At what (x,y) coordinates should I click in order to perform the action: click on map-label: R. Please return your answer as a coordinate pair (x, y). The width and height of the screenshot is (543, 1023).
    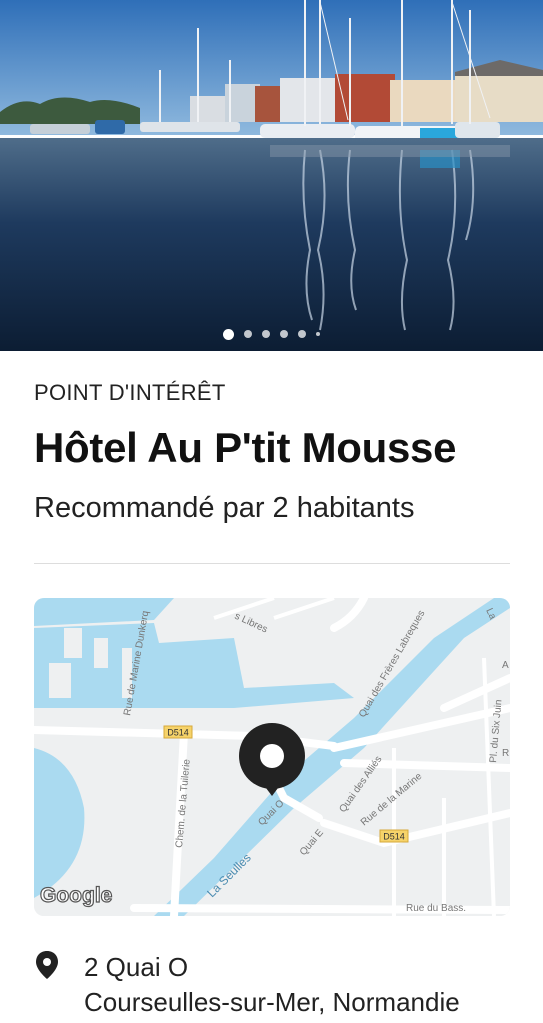
    Looking at the image, I should click on (505, 753).